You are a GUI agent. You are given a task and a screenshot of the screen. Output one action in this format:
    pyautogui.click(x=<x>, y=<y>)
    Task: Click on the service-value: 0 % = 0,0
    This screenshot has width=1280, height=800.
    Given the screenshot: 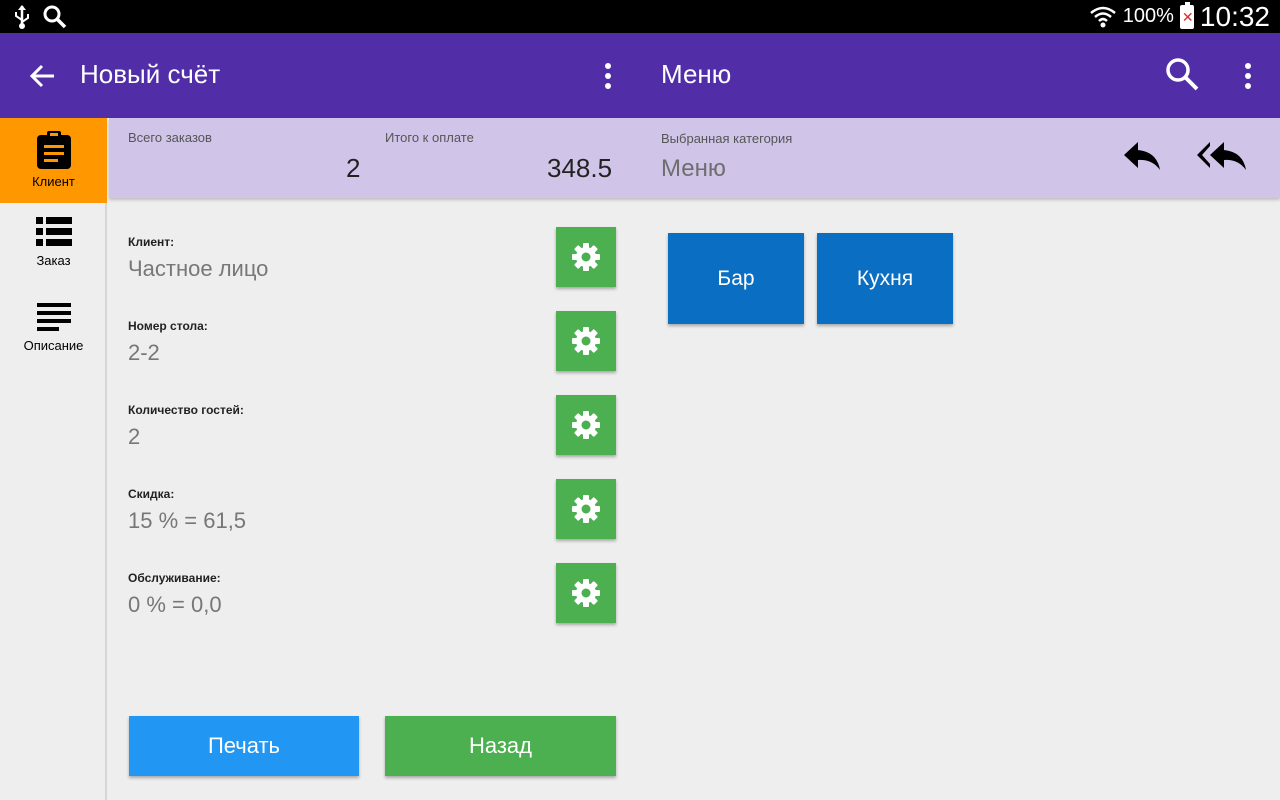 What is the action you would take?
    pyautogui.click(x=175, y=604)
    